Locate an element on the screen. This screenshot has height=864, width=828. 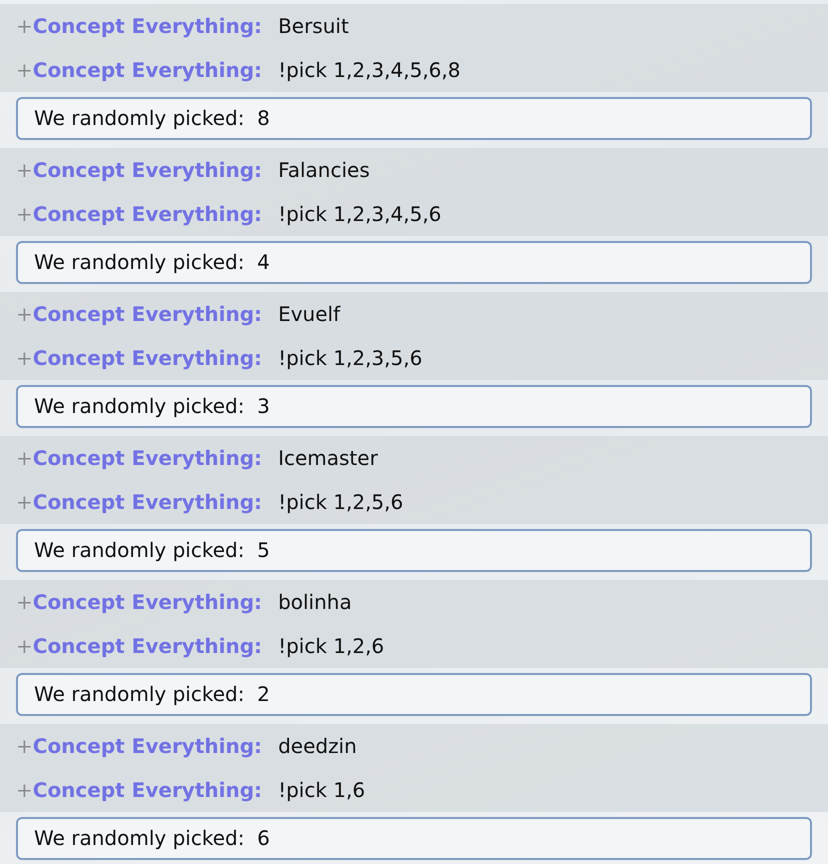
bot-reply: We randomly picked: 5 is located at coordinates (414, 550).